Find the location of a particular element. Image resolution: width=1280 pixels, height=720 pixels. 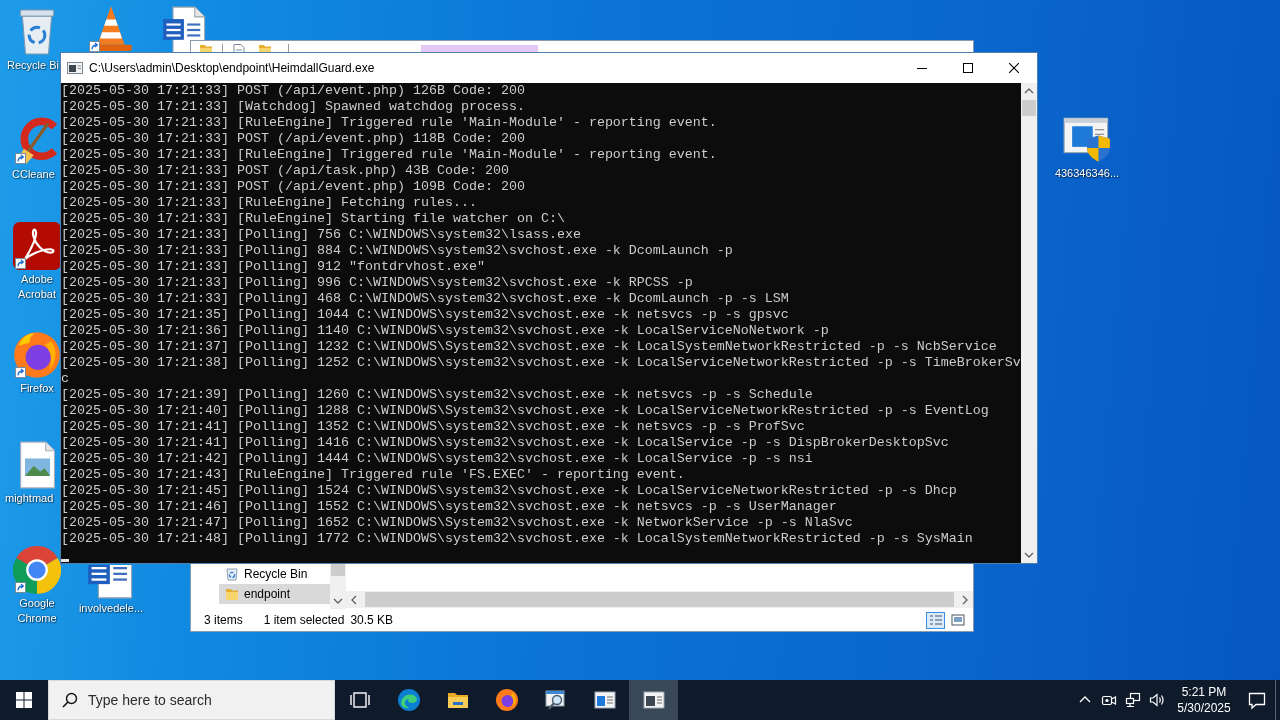

console-line: [2025-05-30 17:21:38] [Polling] 1252 C:\WINDOWS\system32\svchost.exe -k LocalServiceNetworkRestricted -p -s TimeBrokerSv is located at coordinates (541, 363).